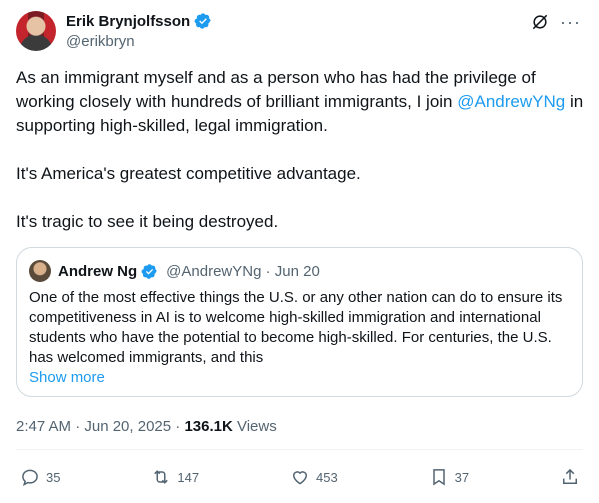 The image size is (599, 503). I want to click on author-name-row: Erik Brynjolfsson, so click(139, 21).